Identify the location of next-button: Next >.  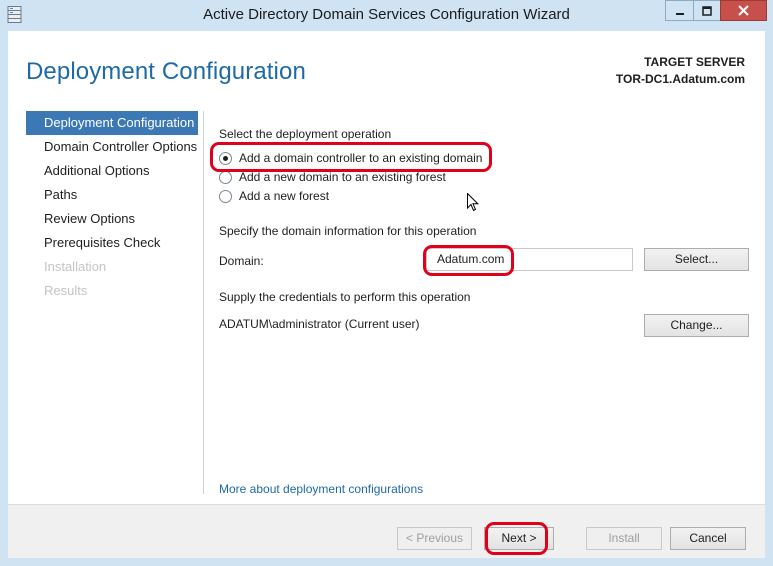
(519, 538).